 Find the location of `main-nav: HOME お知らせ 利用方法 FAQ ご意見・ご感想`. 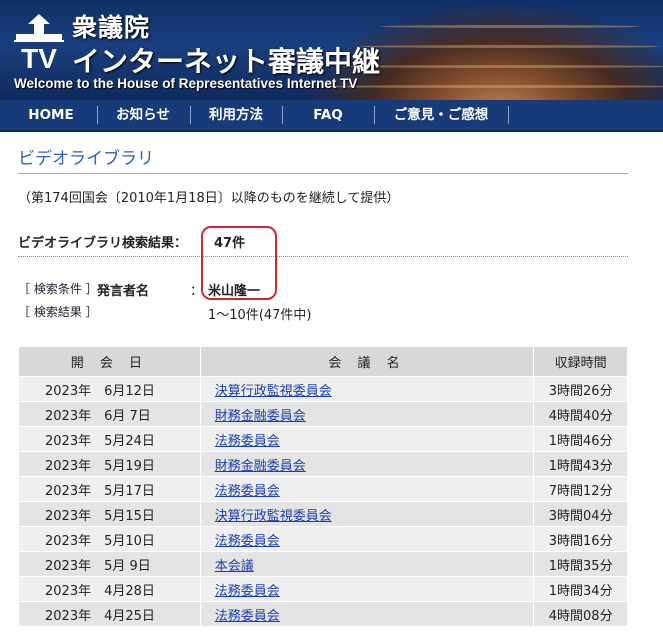

main-nav: HOME お知らせ 利用方法 FAQ ご意見・ご感想 is located at coordinates (331, 116).